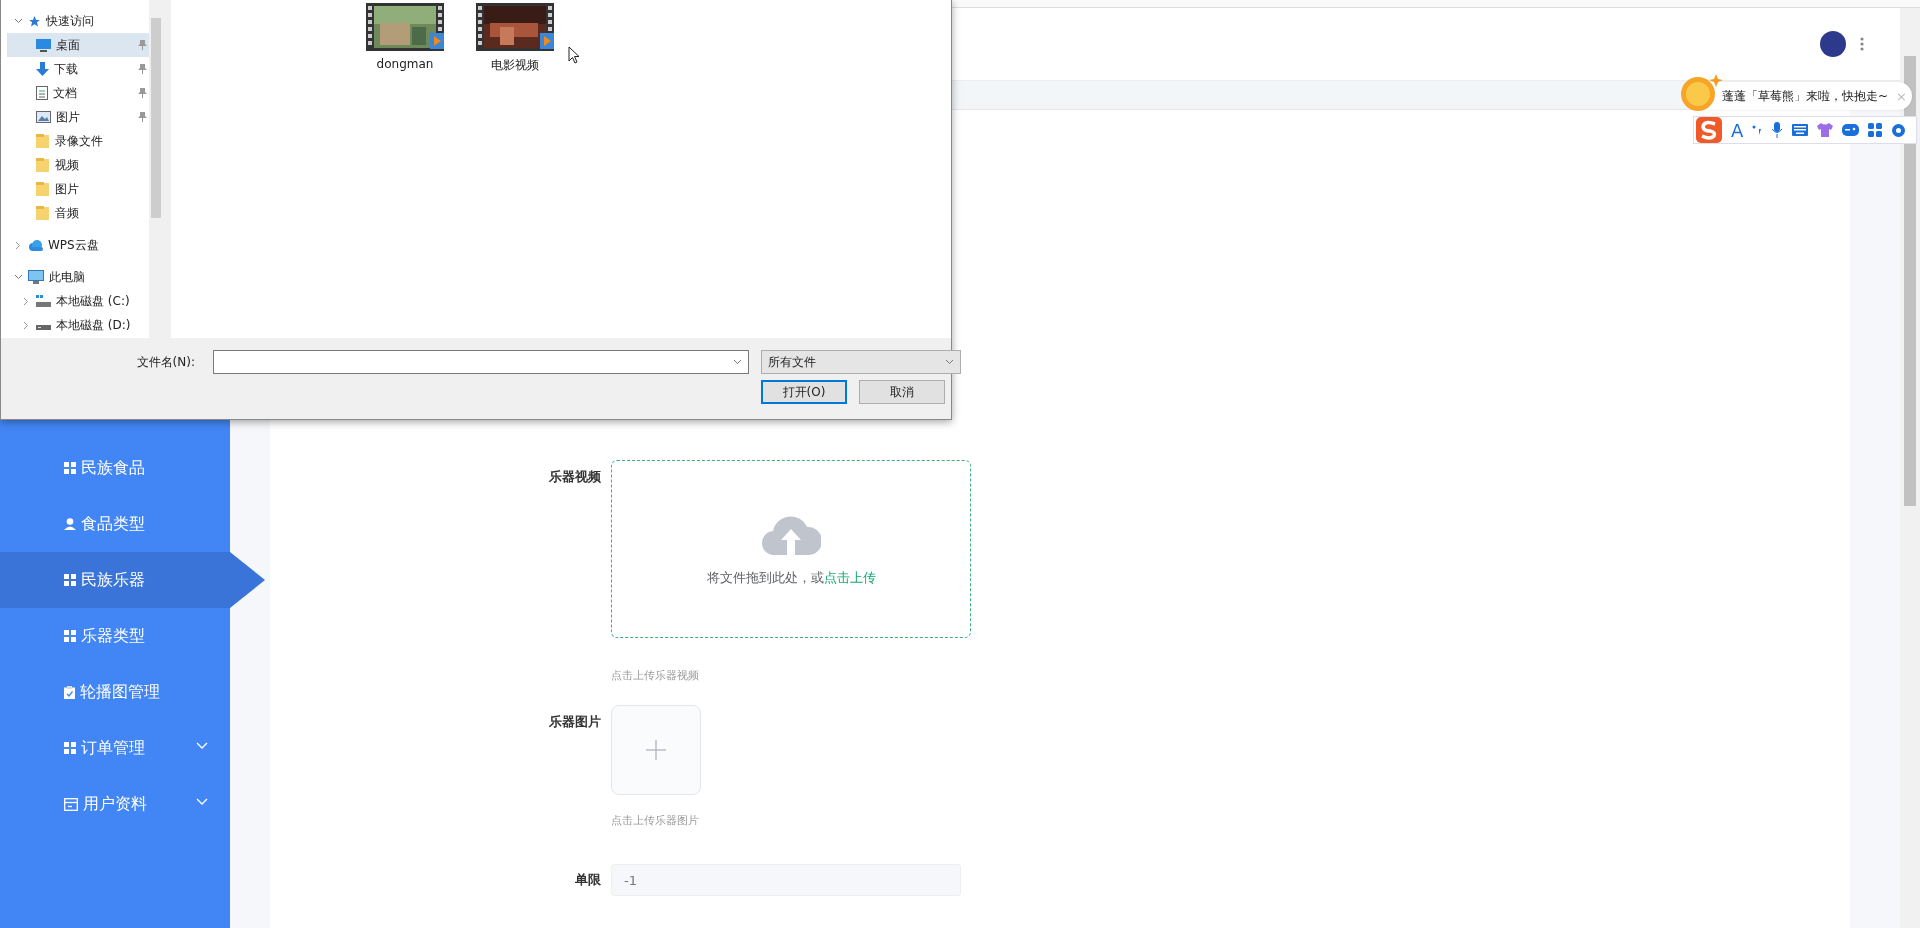  What do you see at coordinates (575, 477) in the screenshot?
I see `field-label: 乐器视频` at bounding box center [575, 477].